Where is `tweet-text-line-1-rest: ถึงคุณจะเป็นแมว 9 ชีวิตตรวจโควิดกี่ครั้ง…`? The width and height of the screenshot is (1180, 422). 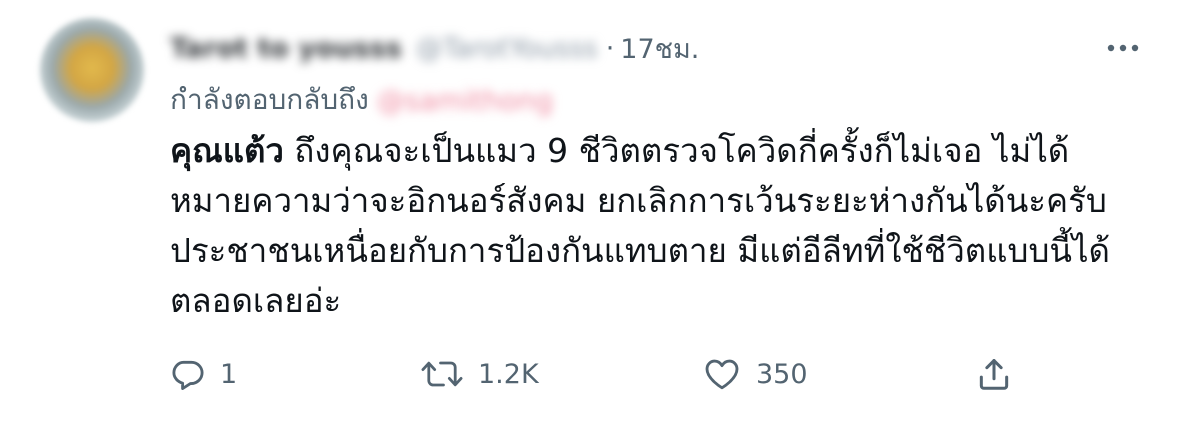 tweet-text-line-1-rest: ถึงคุณจะเป็นแมว 9 ชีวิตตรวจโควิดกี่ครั้ง… is located at coordinates (676, 150).